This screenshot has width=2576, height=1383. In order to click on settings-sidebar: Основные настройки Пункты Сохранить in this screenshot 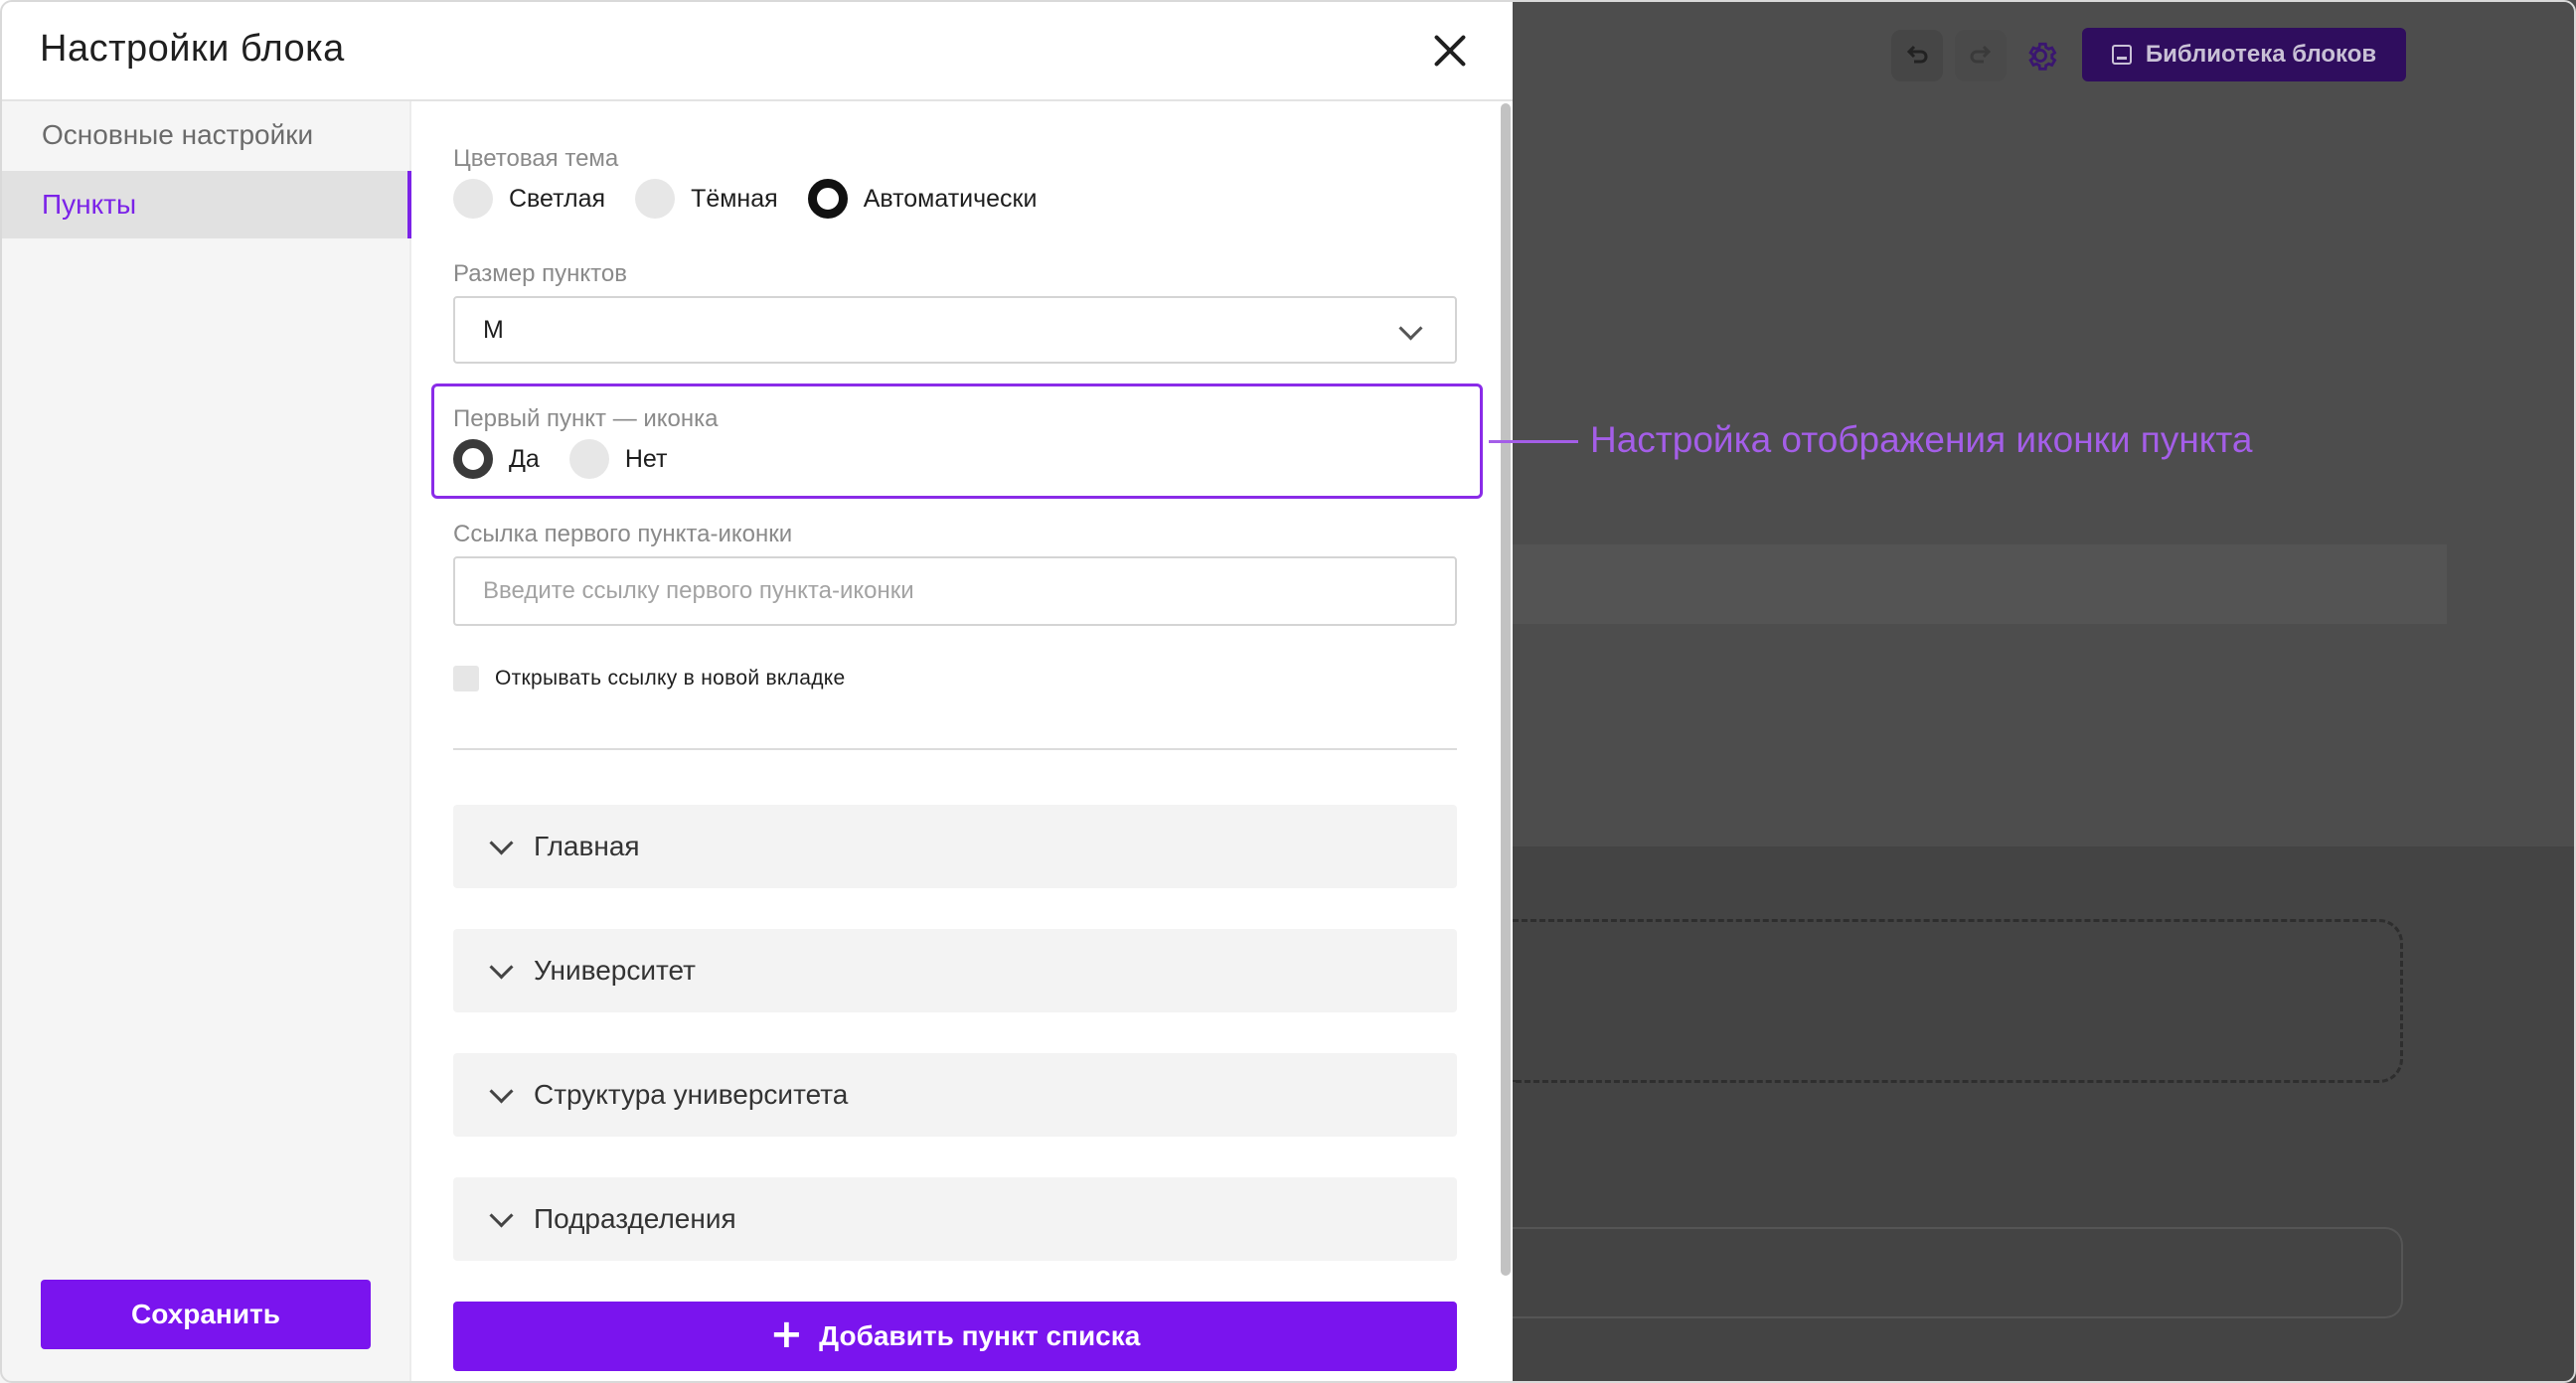, I will do `click(205, 742)`.